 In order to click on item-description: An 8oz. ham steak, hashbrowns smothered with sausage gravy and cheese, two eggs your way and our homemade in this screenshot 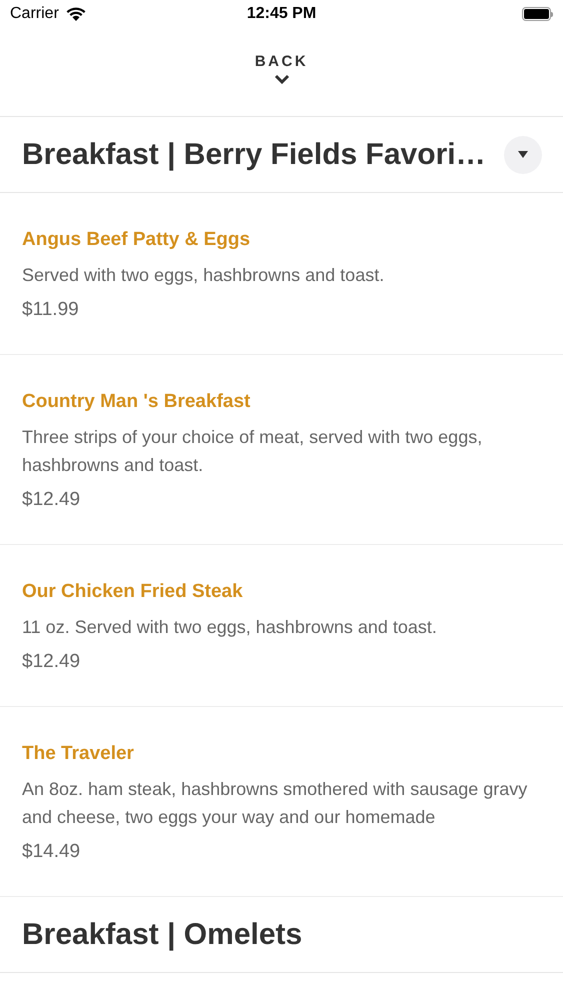, I will do `click(275, 803)`.